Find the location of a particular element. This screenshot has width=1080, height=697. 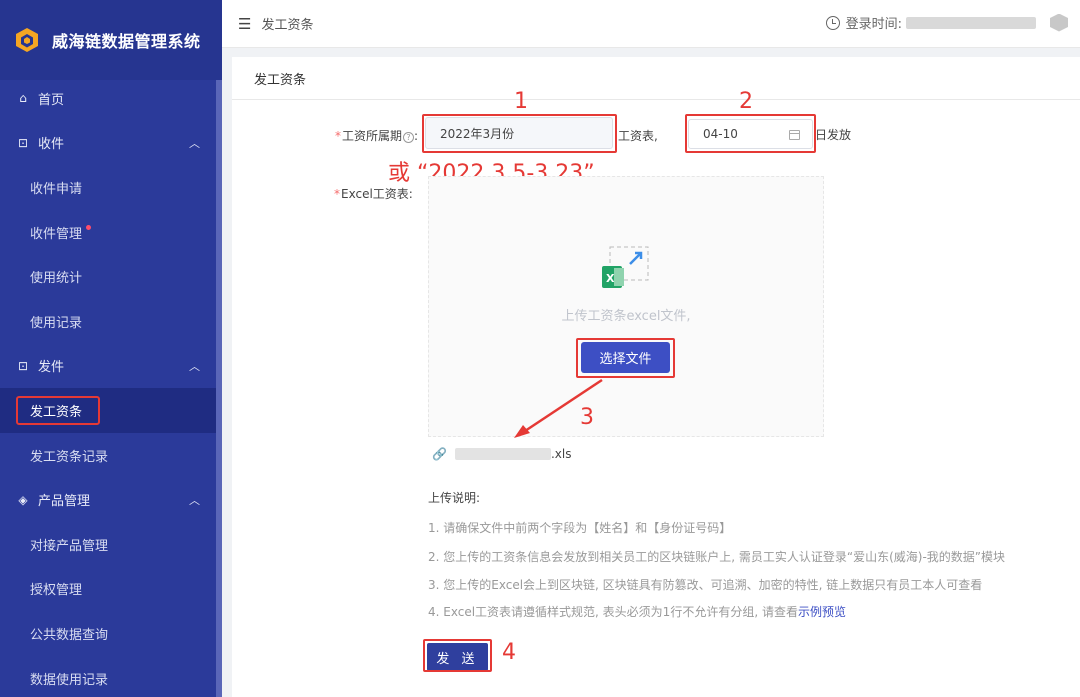

sidebar-item-product-integration: 对接产品管理 is located at coordinates (108, 544).